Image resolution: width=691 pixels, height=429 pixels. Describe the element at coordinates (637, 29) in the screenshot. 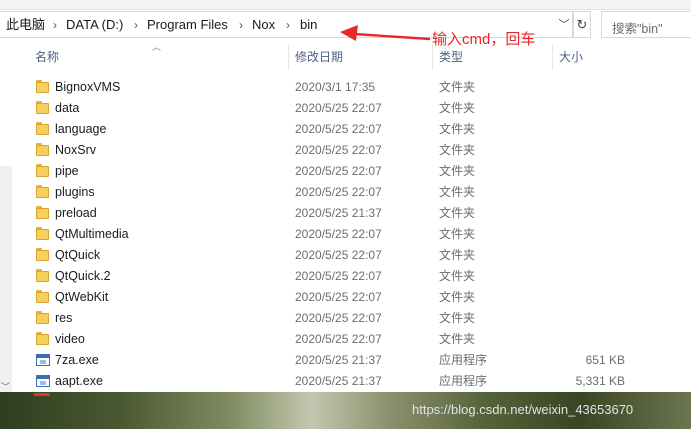

I see `search-placeholder: 搜索"bin"` at that location.